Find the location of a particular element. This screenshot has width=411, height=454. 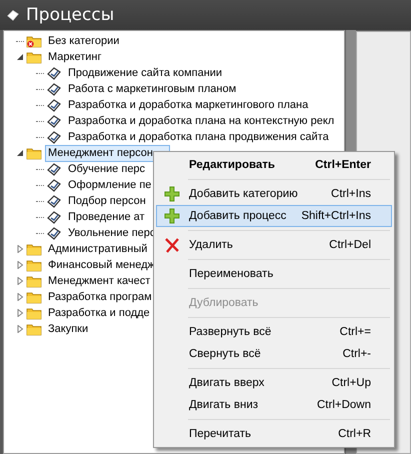

tree-item: Оформление пе is located at coordinates (109, 185).